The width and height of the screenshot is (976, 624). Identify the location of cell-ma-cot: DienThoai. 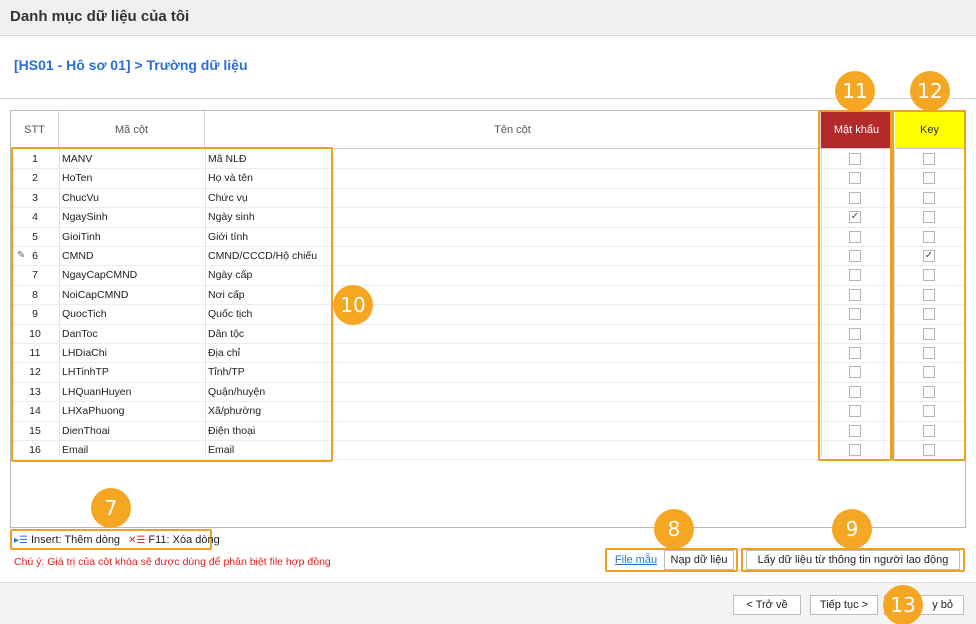
(132, 431).